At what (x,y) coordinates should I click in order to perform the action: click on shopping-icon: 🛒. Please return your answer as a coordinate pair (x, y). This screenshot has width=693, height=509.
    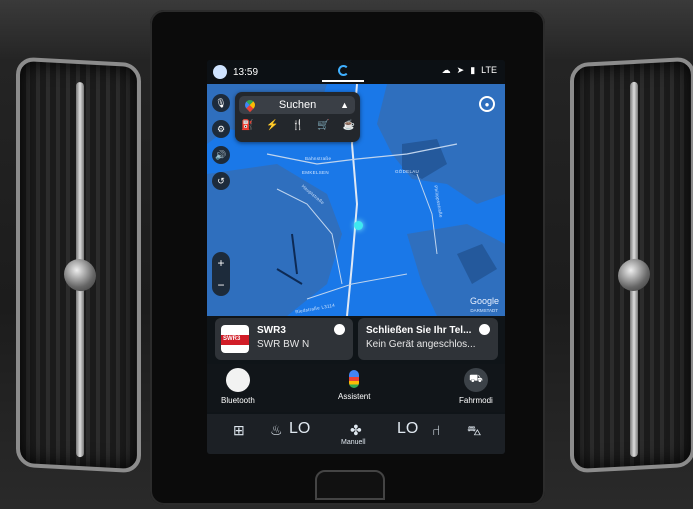
    Looking at the image, I should click on (323, 125).